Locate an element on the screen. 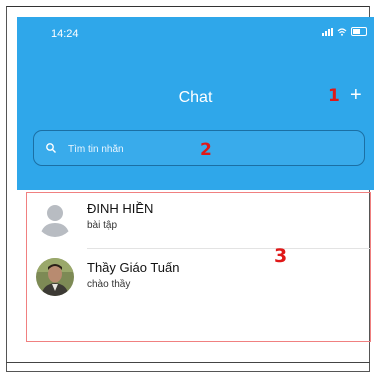  message-preview: chào thầy is located at coordinates (109, 284).